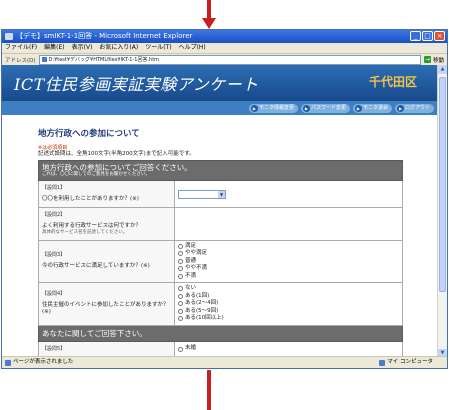 This screenshot has height=410, width=449. I want to click on q4-option: ある(5〜9回), so click(288, 312).